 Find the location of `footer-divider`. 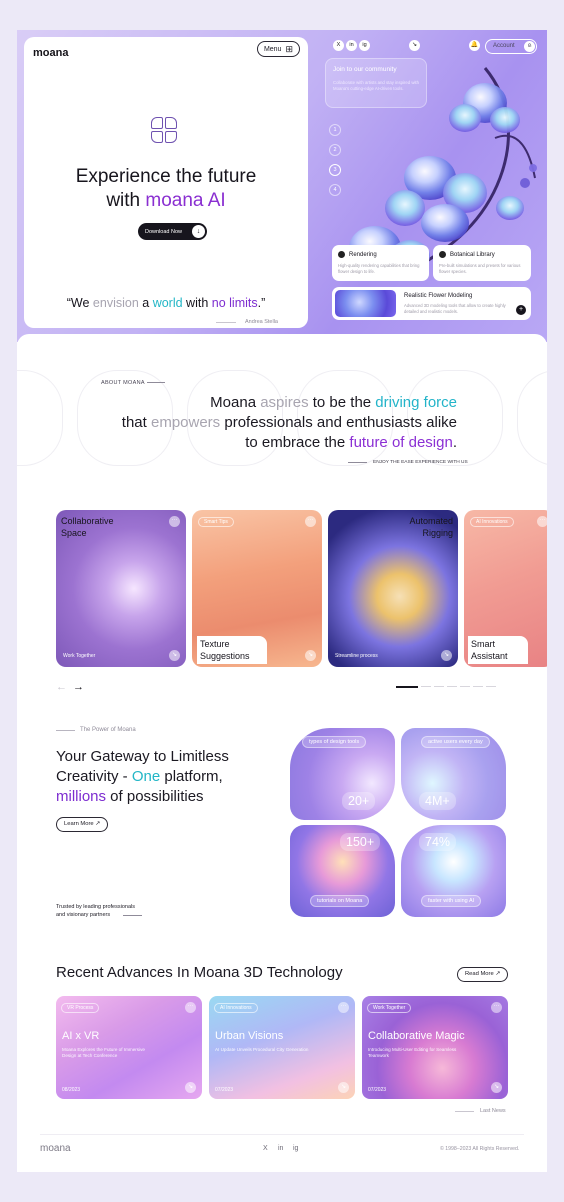

footer-divider is located at coordinates (282, 1134).